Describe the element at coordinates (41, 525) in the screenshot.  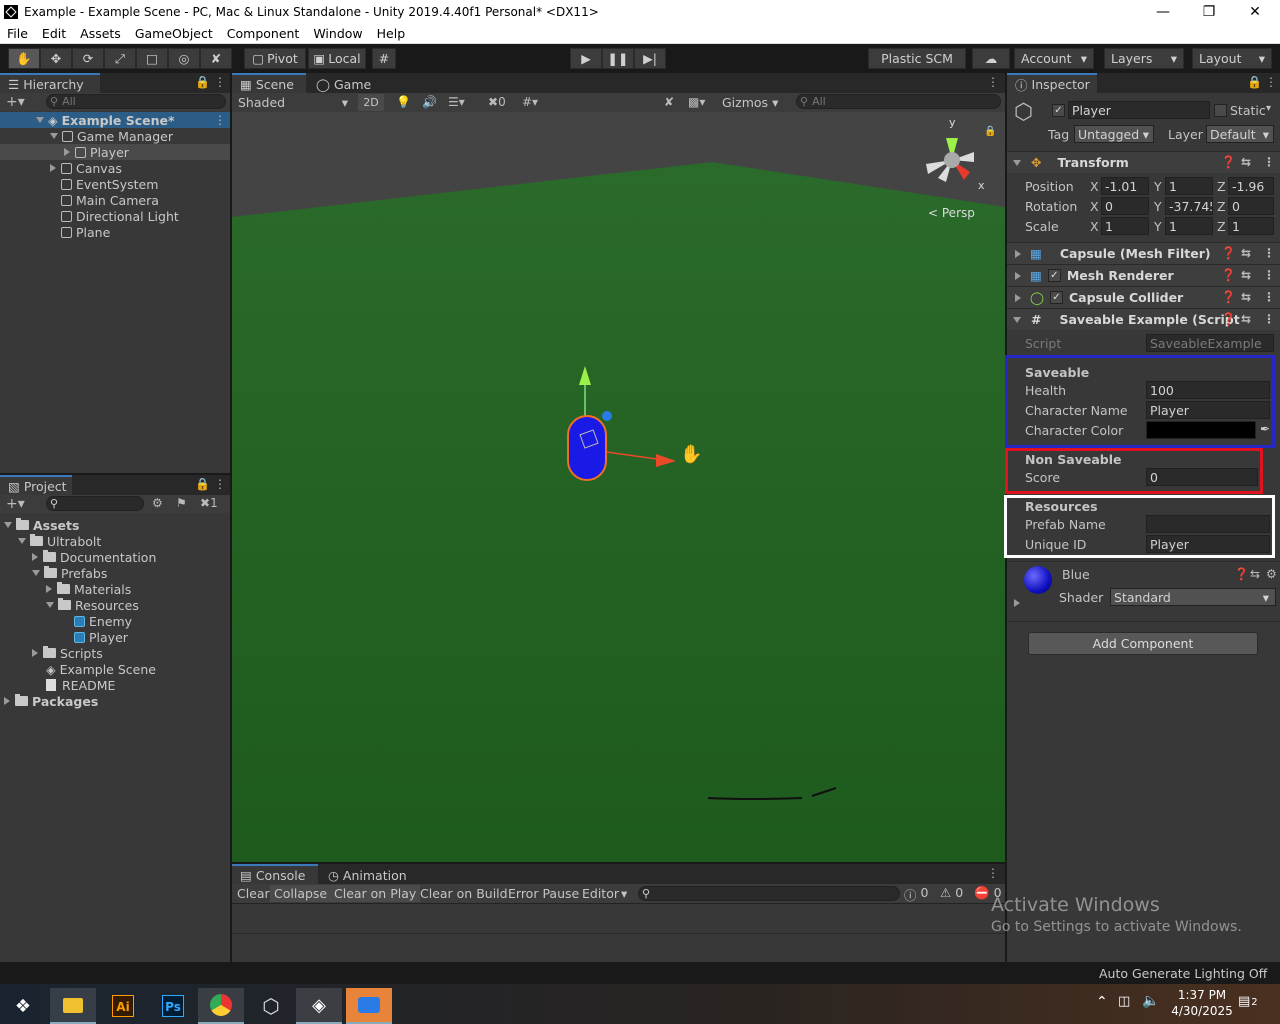
I see `project-item-assets: Assets` at that location.